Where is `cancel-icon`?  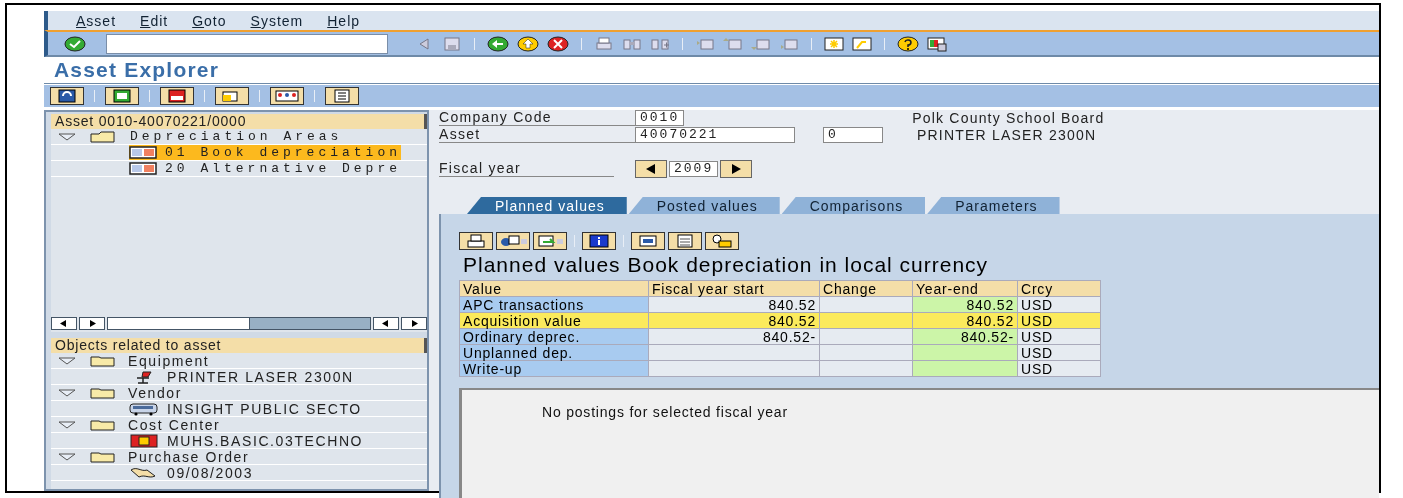
cancel-icon is located at coordinates (558, 43).